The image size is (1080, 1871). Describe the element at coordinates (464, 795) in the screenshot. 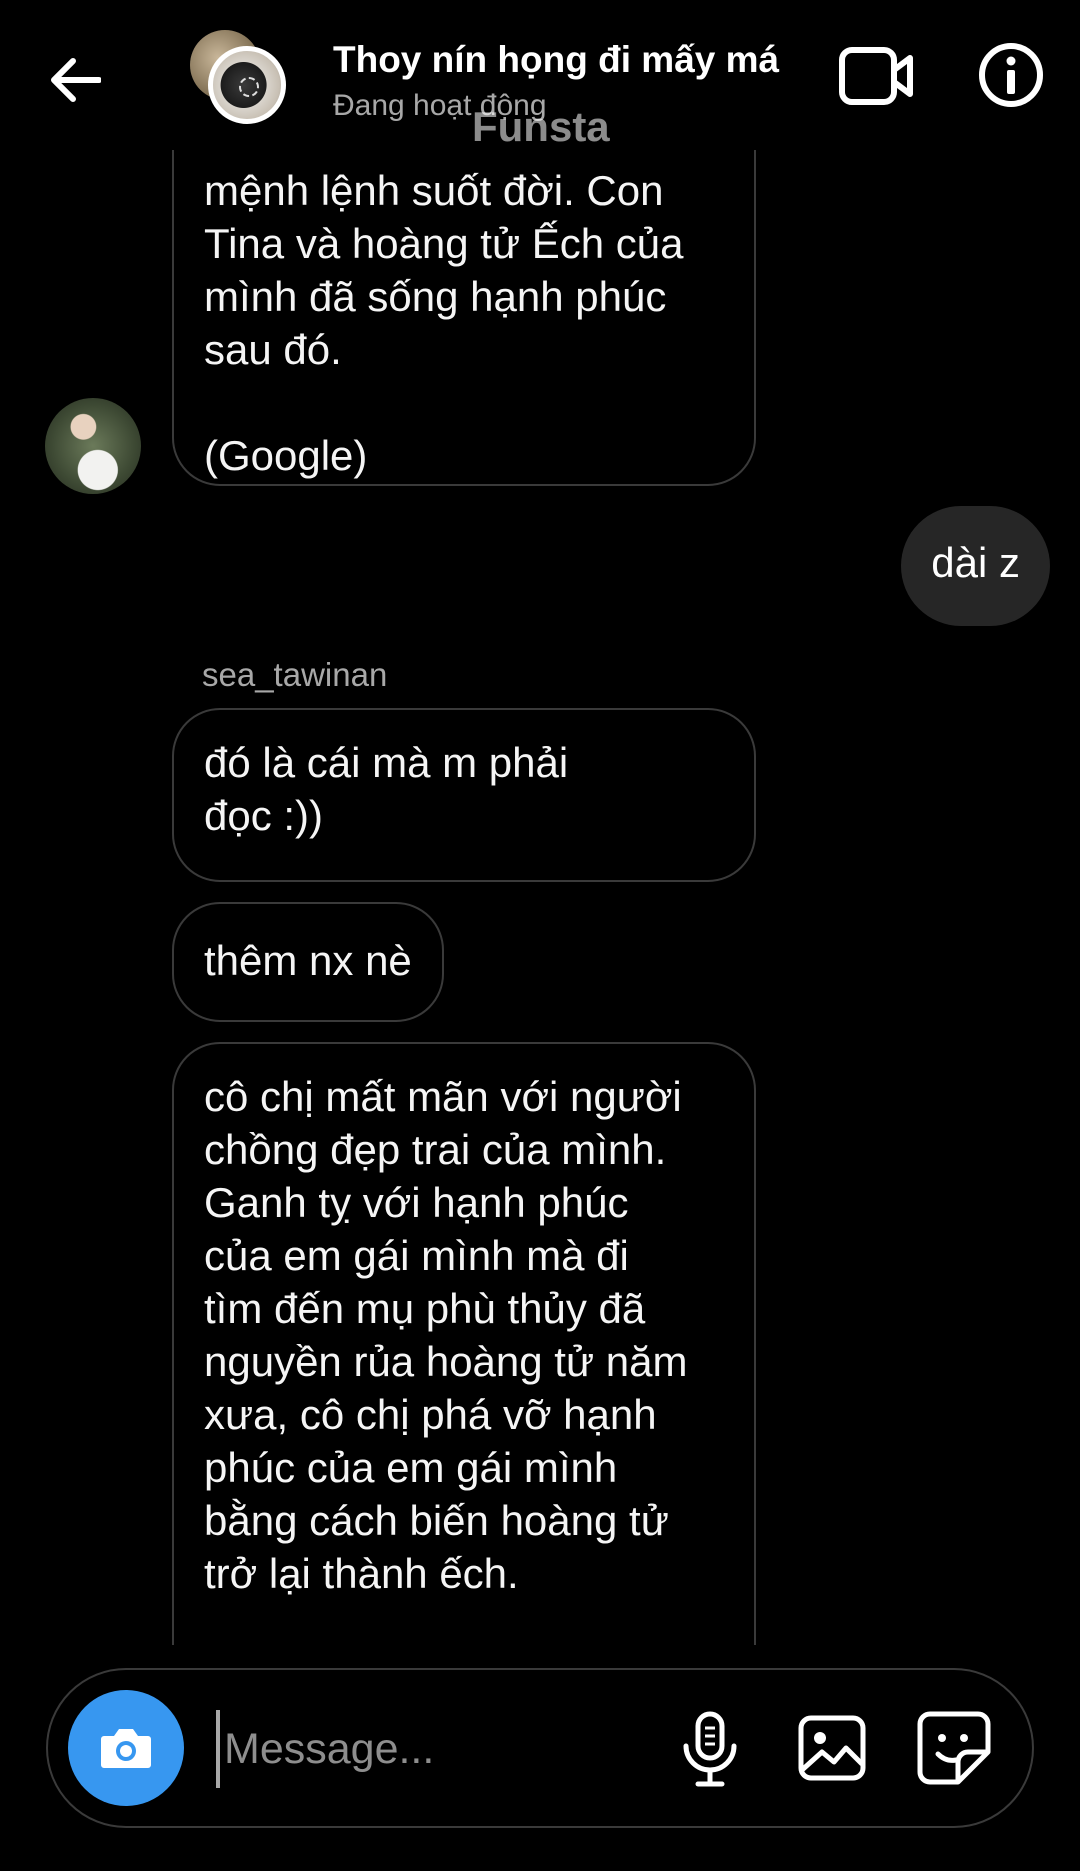

I see `incoming-message-bubble: đó là cái mà m phải đọc :))` at that location.